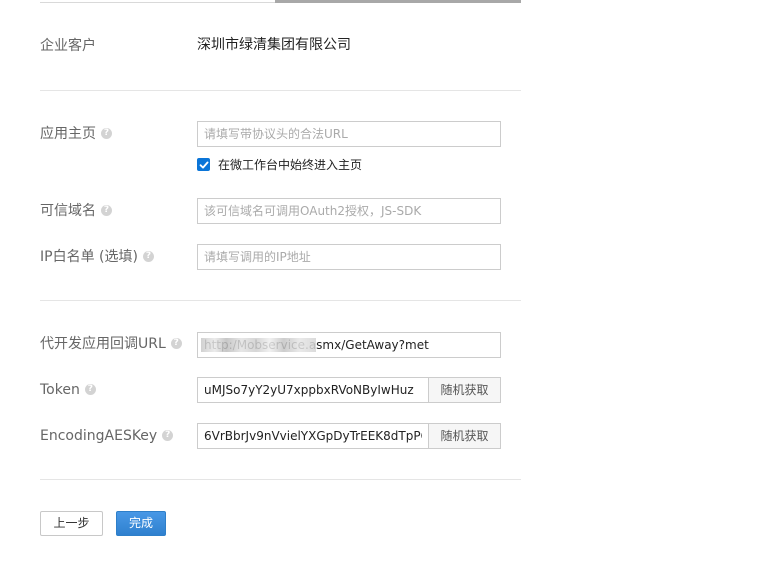 The width and height of the screenshot is (772, 565). What do you see at coordinates (312, 436) in the screenshot?
I see `aes-key-input` at bounding box center [312, 436].